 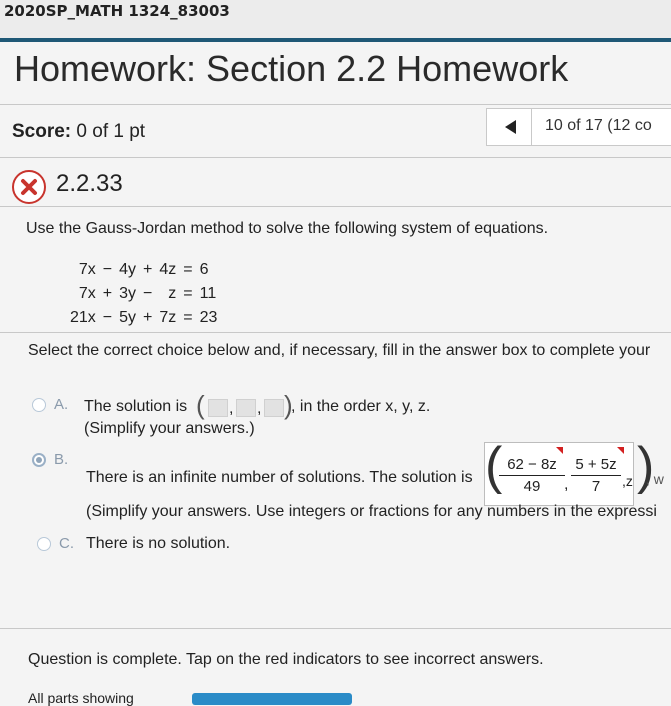 I want to click on fraction-x: 62 − 8z 49, so click(x=532, y=475).